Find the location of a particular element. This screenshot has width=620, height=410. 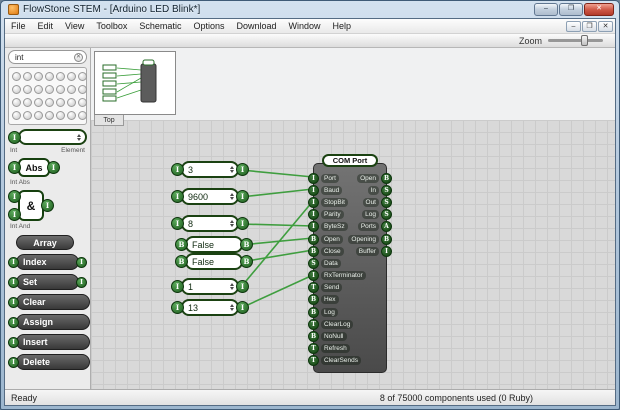

maximize-button: ❐ is located at coordinates (571, 9).